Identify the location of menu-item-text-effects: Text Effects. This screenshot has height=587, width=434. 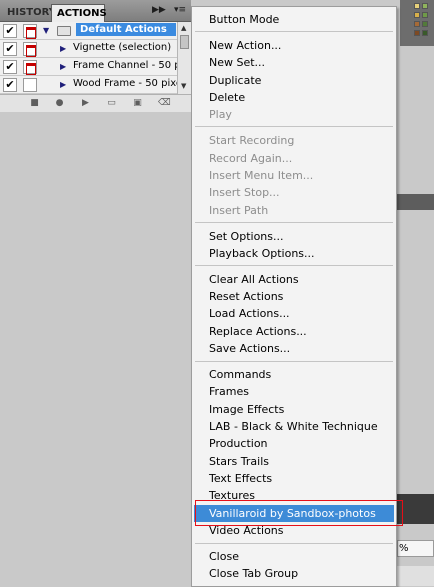
(294, 478).